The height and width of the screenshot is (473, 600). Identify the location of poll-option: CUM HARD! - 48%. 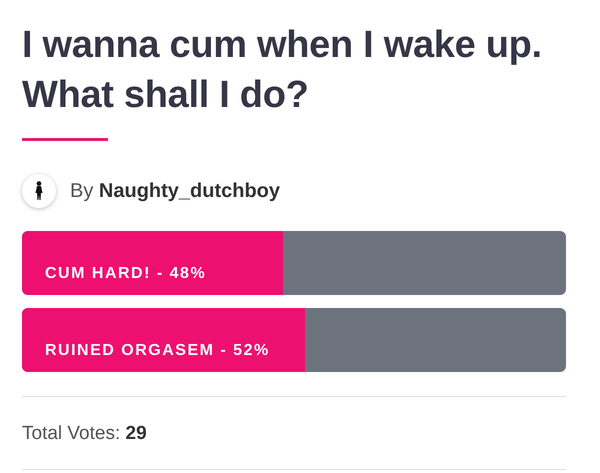
(294, 263).